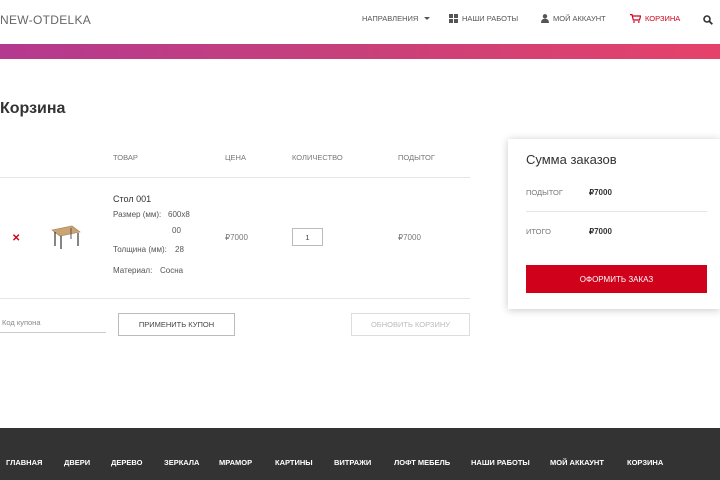 The image size is (720, 480). I want to click on product-thickness-label: Толщина (мм):, so click(140, 249).